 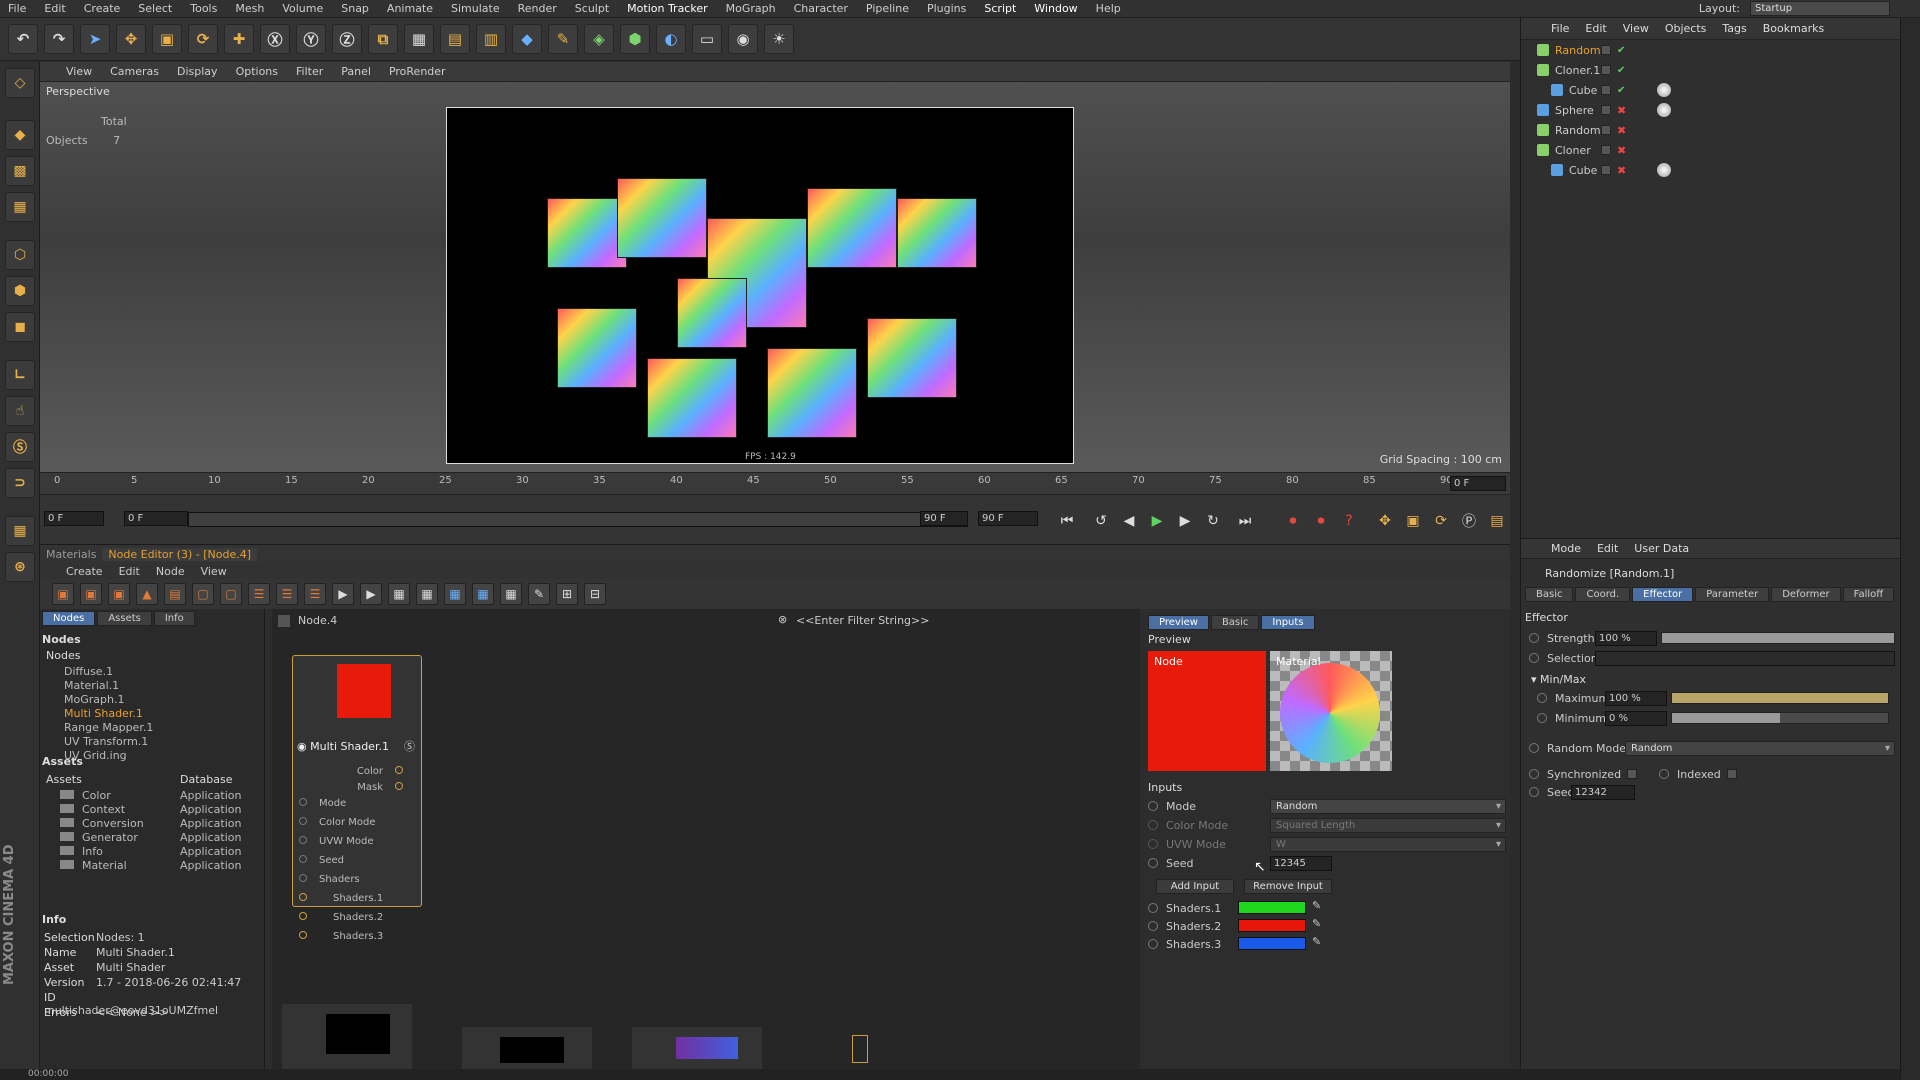 I want to click on start-frame-field: 0 F, so click(x=74, y=518).